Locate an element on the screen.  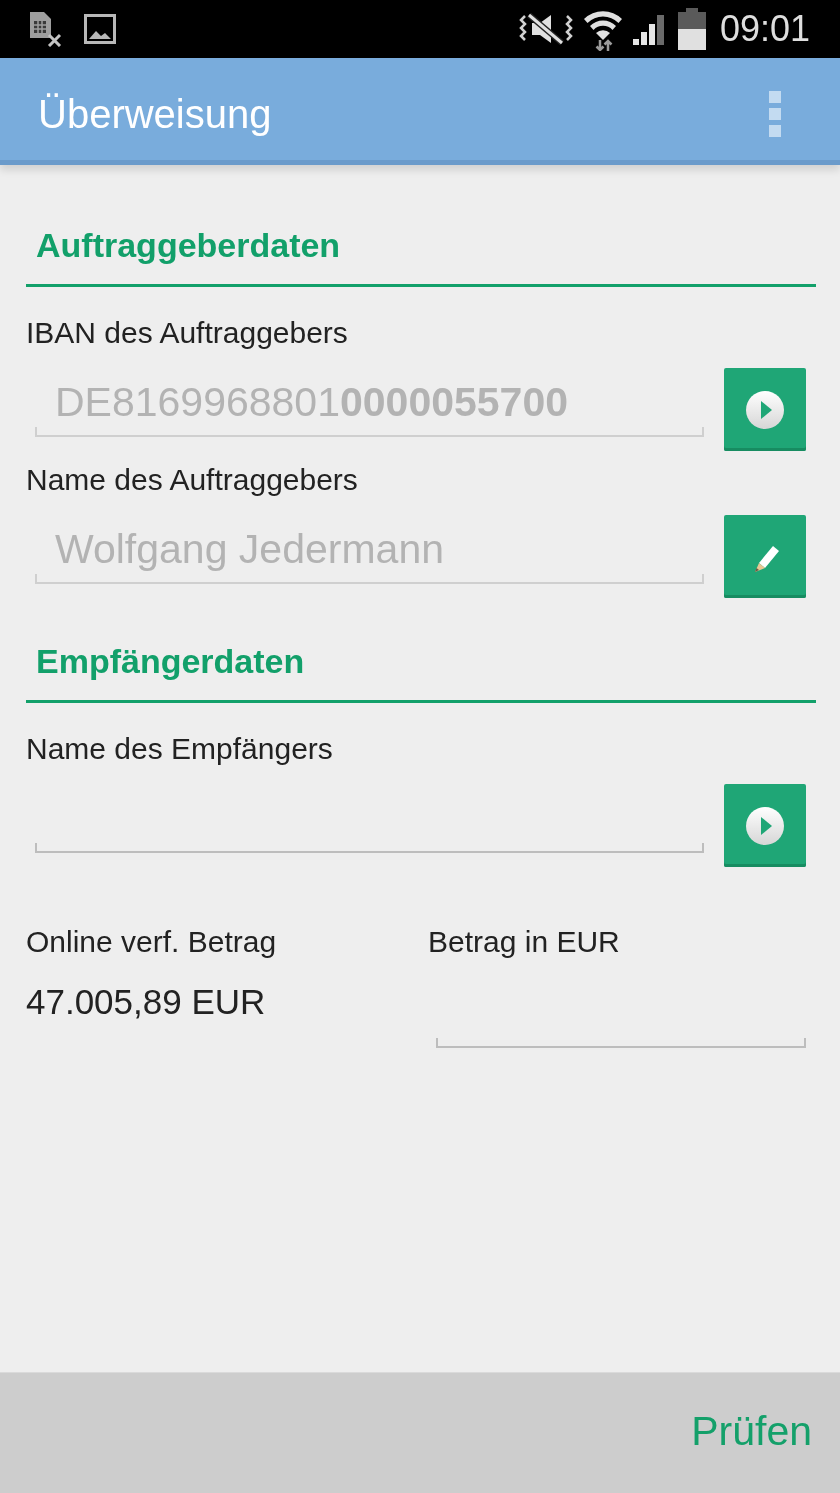
section-title: Empfängerdaten is located at coordinates (170, 661).